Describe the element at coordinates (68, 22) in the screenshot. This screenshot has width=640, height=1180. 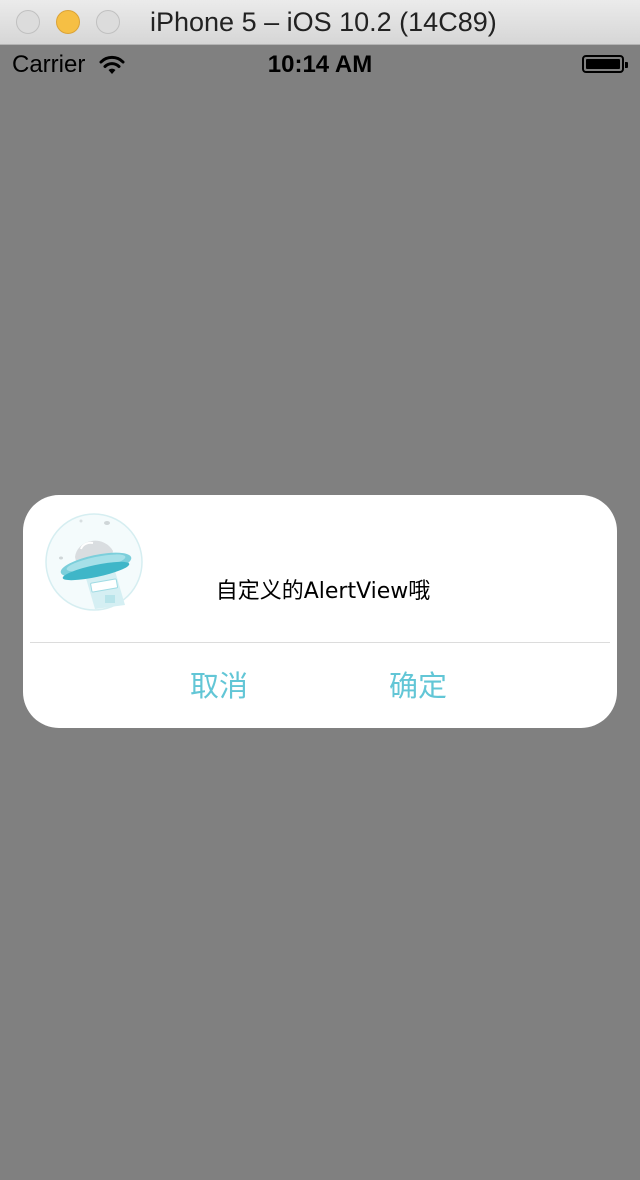
I see `minimize-icon` at that location.